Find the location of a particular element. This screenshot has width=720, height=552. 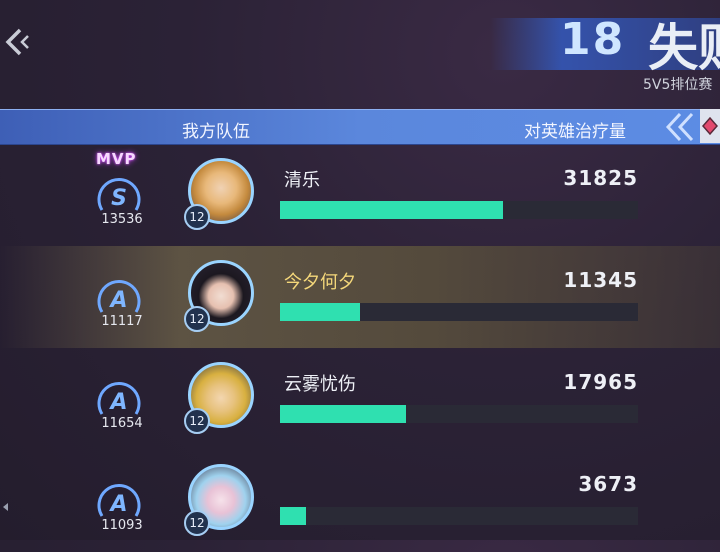

heal-value: 31825 is located at coordinates (600, 178).